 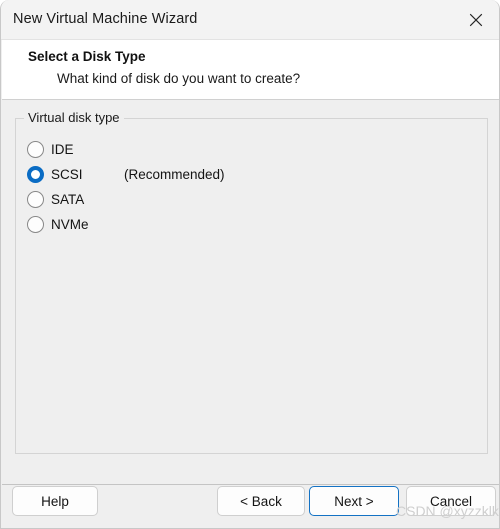 I want to click on radio-label: NVMe, so click(x=70, y=224).